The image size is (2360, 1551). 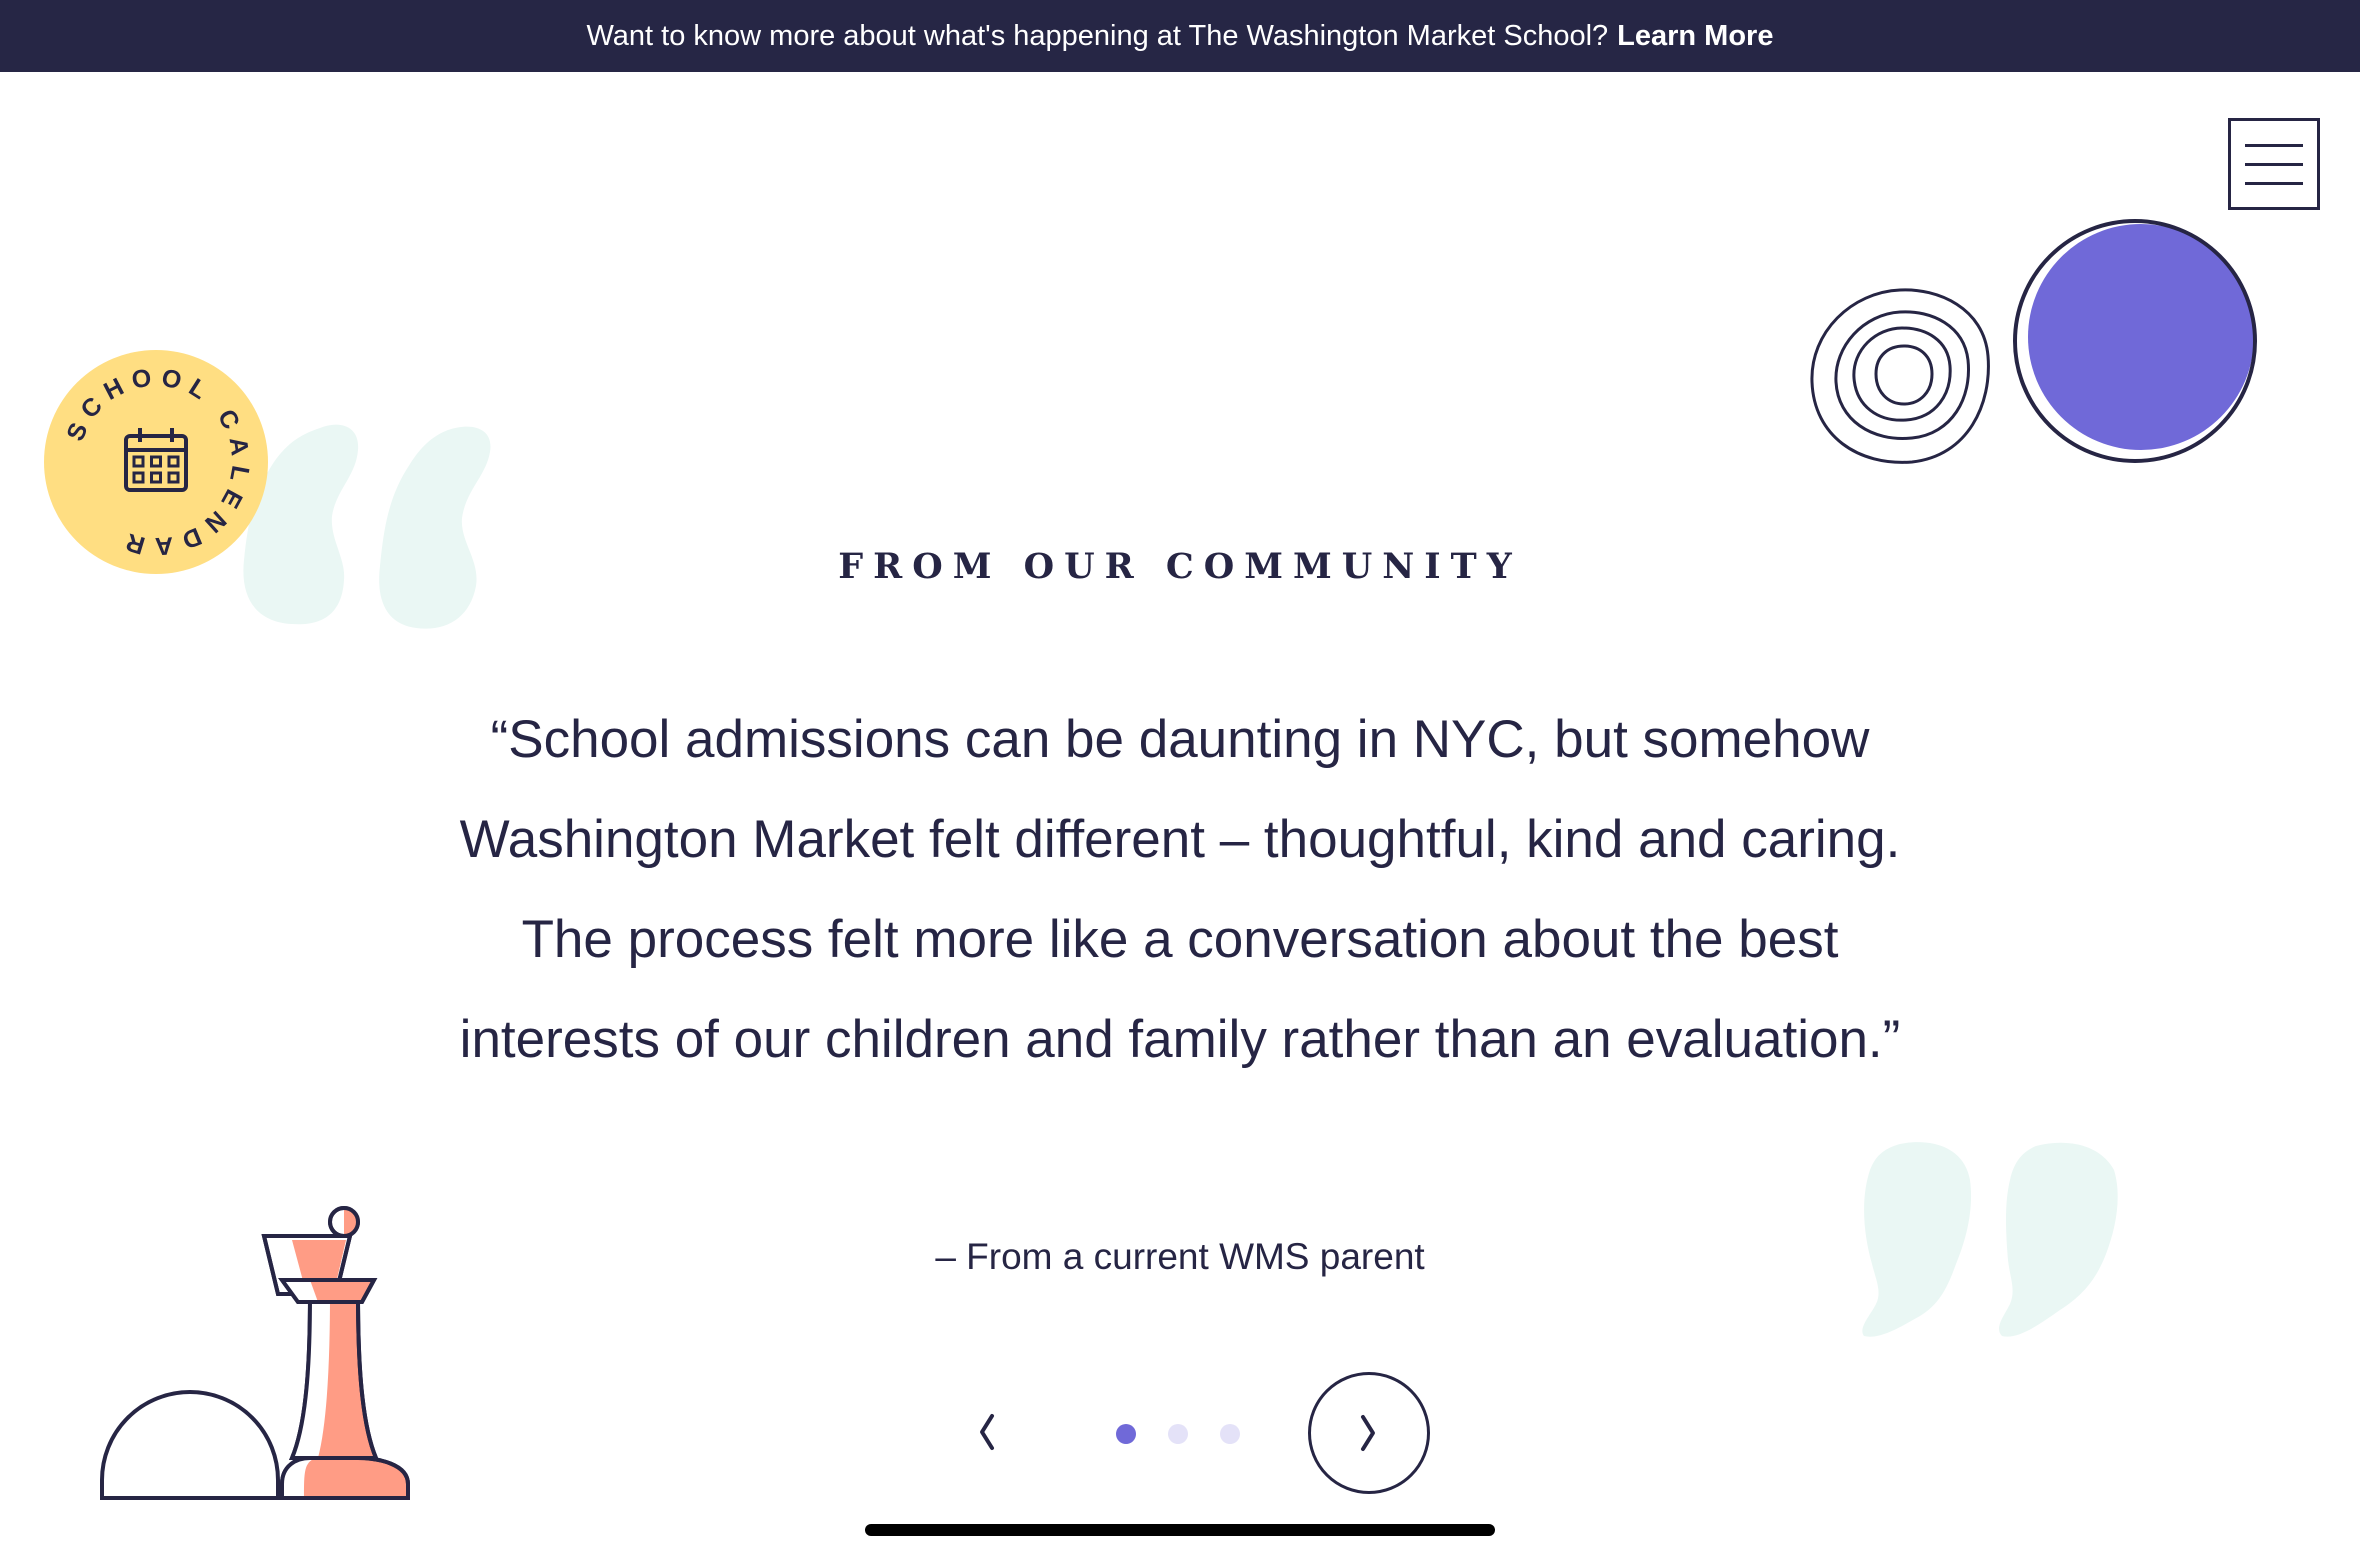 What do you see at coordinates (1900, 376) in the screenshot?
I see `concentric-rings-illustration` at bounding box center [1900, 376].